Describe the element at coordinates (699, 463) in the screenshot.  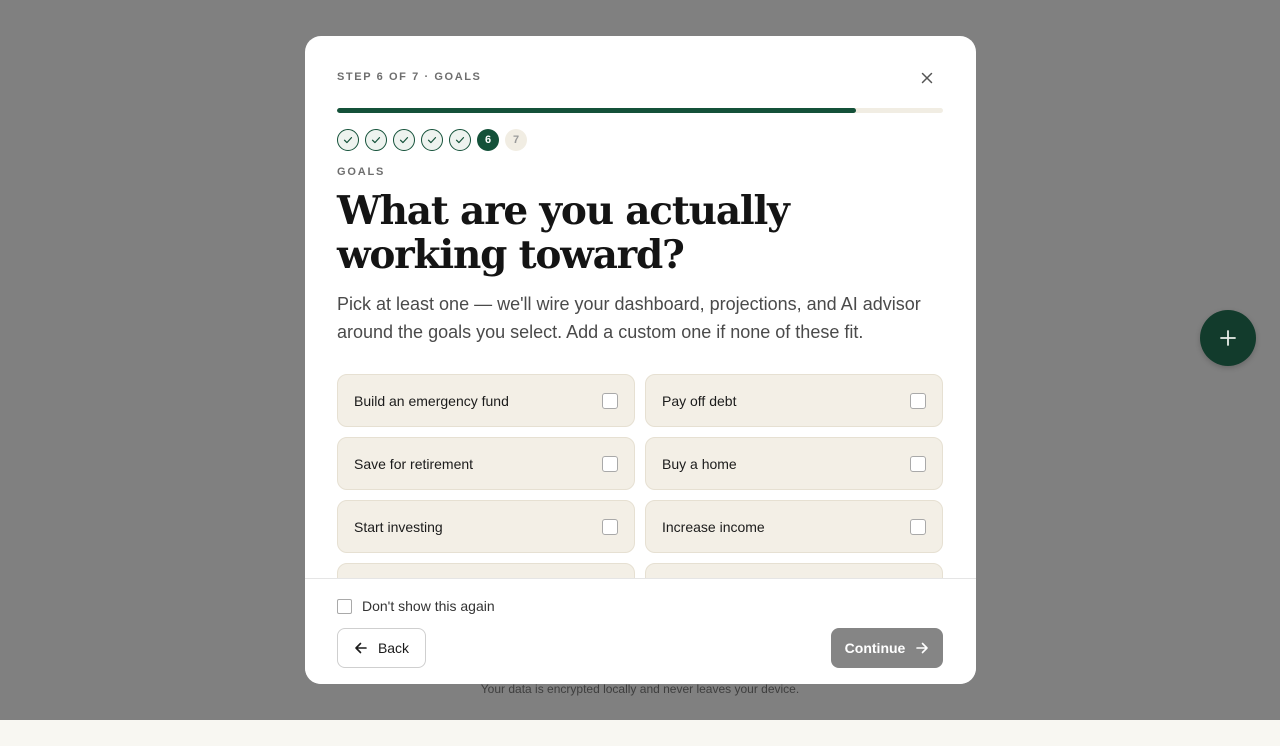
I see `goal-option-label: Buy a home` at that location.